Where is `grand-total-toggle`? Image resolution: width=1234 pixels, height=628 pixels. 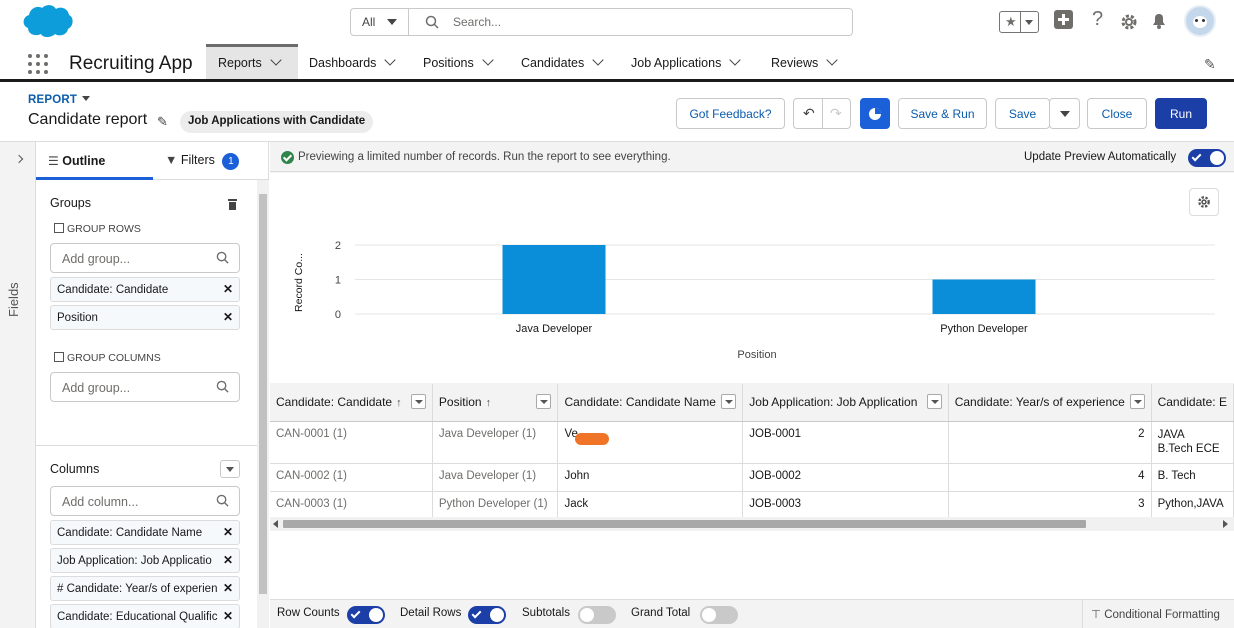
grand-total-toggle is located at coordinates (719, 615).